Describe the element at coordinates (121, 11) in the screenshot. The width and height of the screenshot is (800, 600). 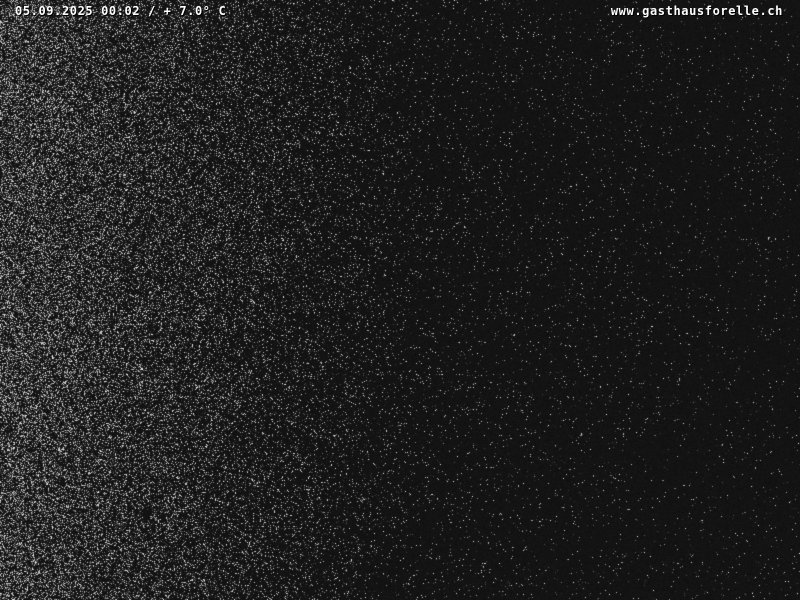
I see `timestamp-temperature-label: 05.09.2025 00:02 / + 7.0° C` at that location.